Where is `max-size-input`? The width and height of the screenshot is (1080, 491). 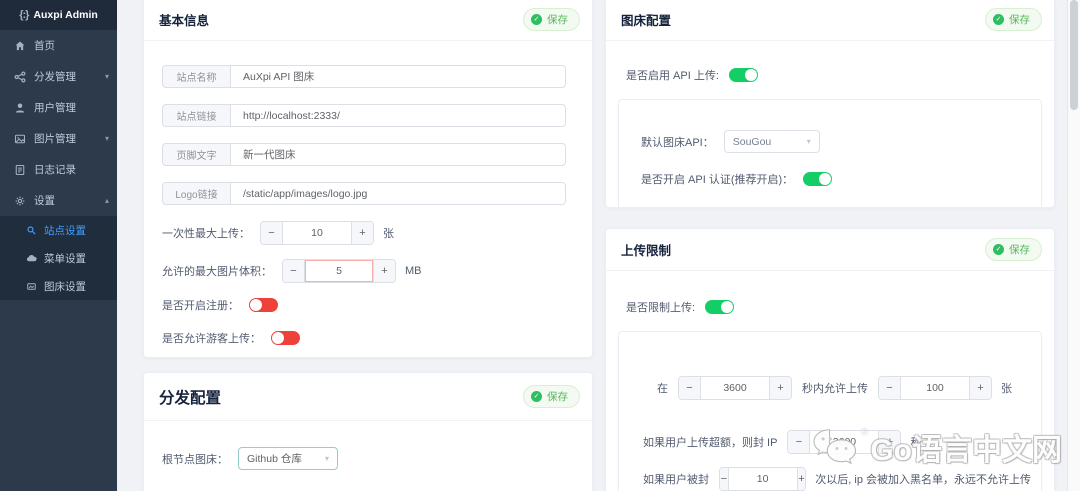
max-size-input is located at coordinates (339, 271).